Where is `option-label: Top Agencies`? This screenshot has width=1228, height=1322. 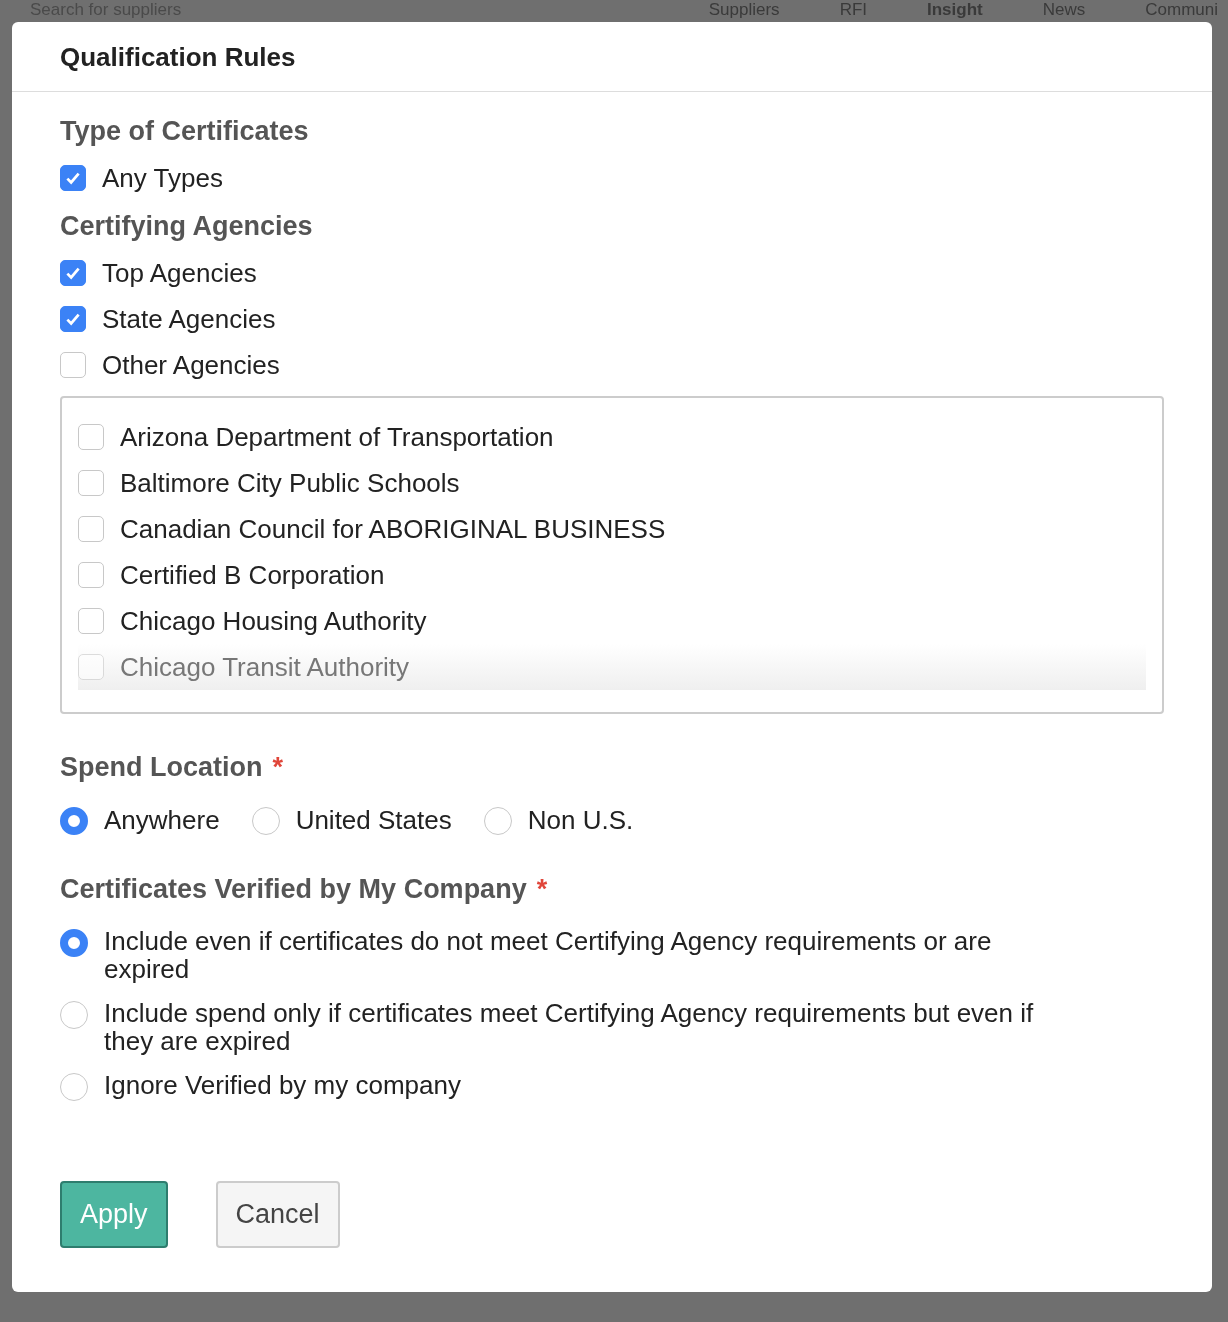
option-label: Top Agencies is located at coordinates (179, 273).